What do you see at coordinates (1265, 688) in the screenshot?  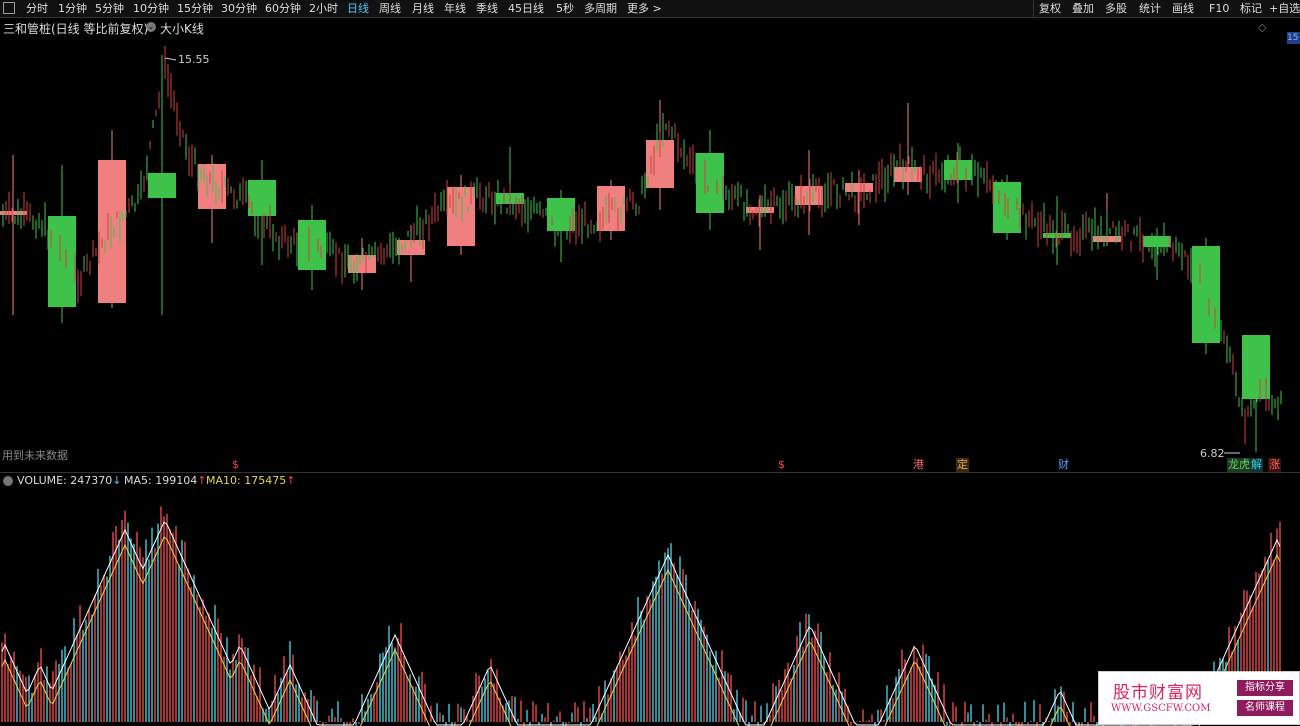 I see `watermark-tag: 指标分享` at bounding box center [1265, 688].